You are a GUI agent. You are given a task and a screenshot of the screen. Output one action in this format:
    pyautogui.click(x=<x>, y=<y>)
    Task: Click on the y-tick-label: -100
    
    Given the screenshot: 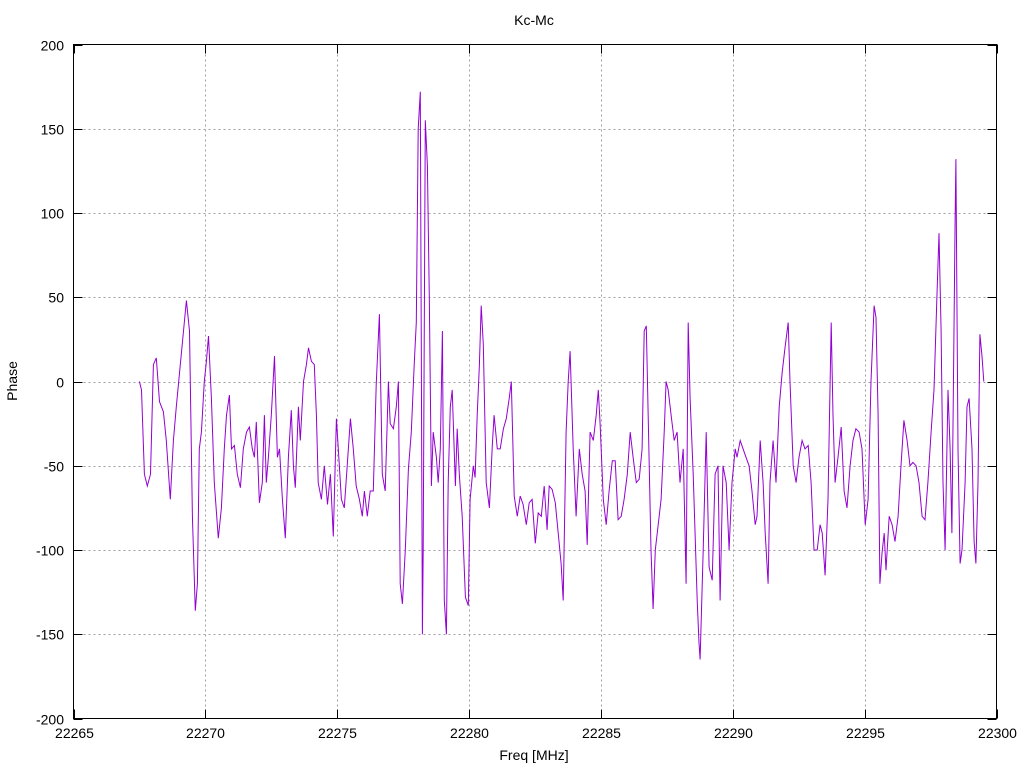 What is the action you would take?
    pyautogui.click(x=50, y=551)
    